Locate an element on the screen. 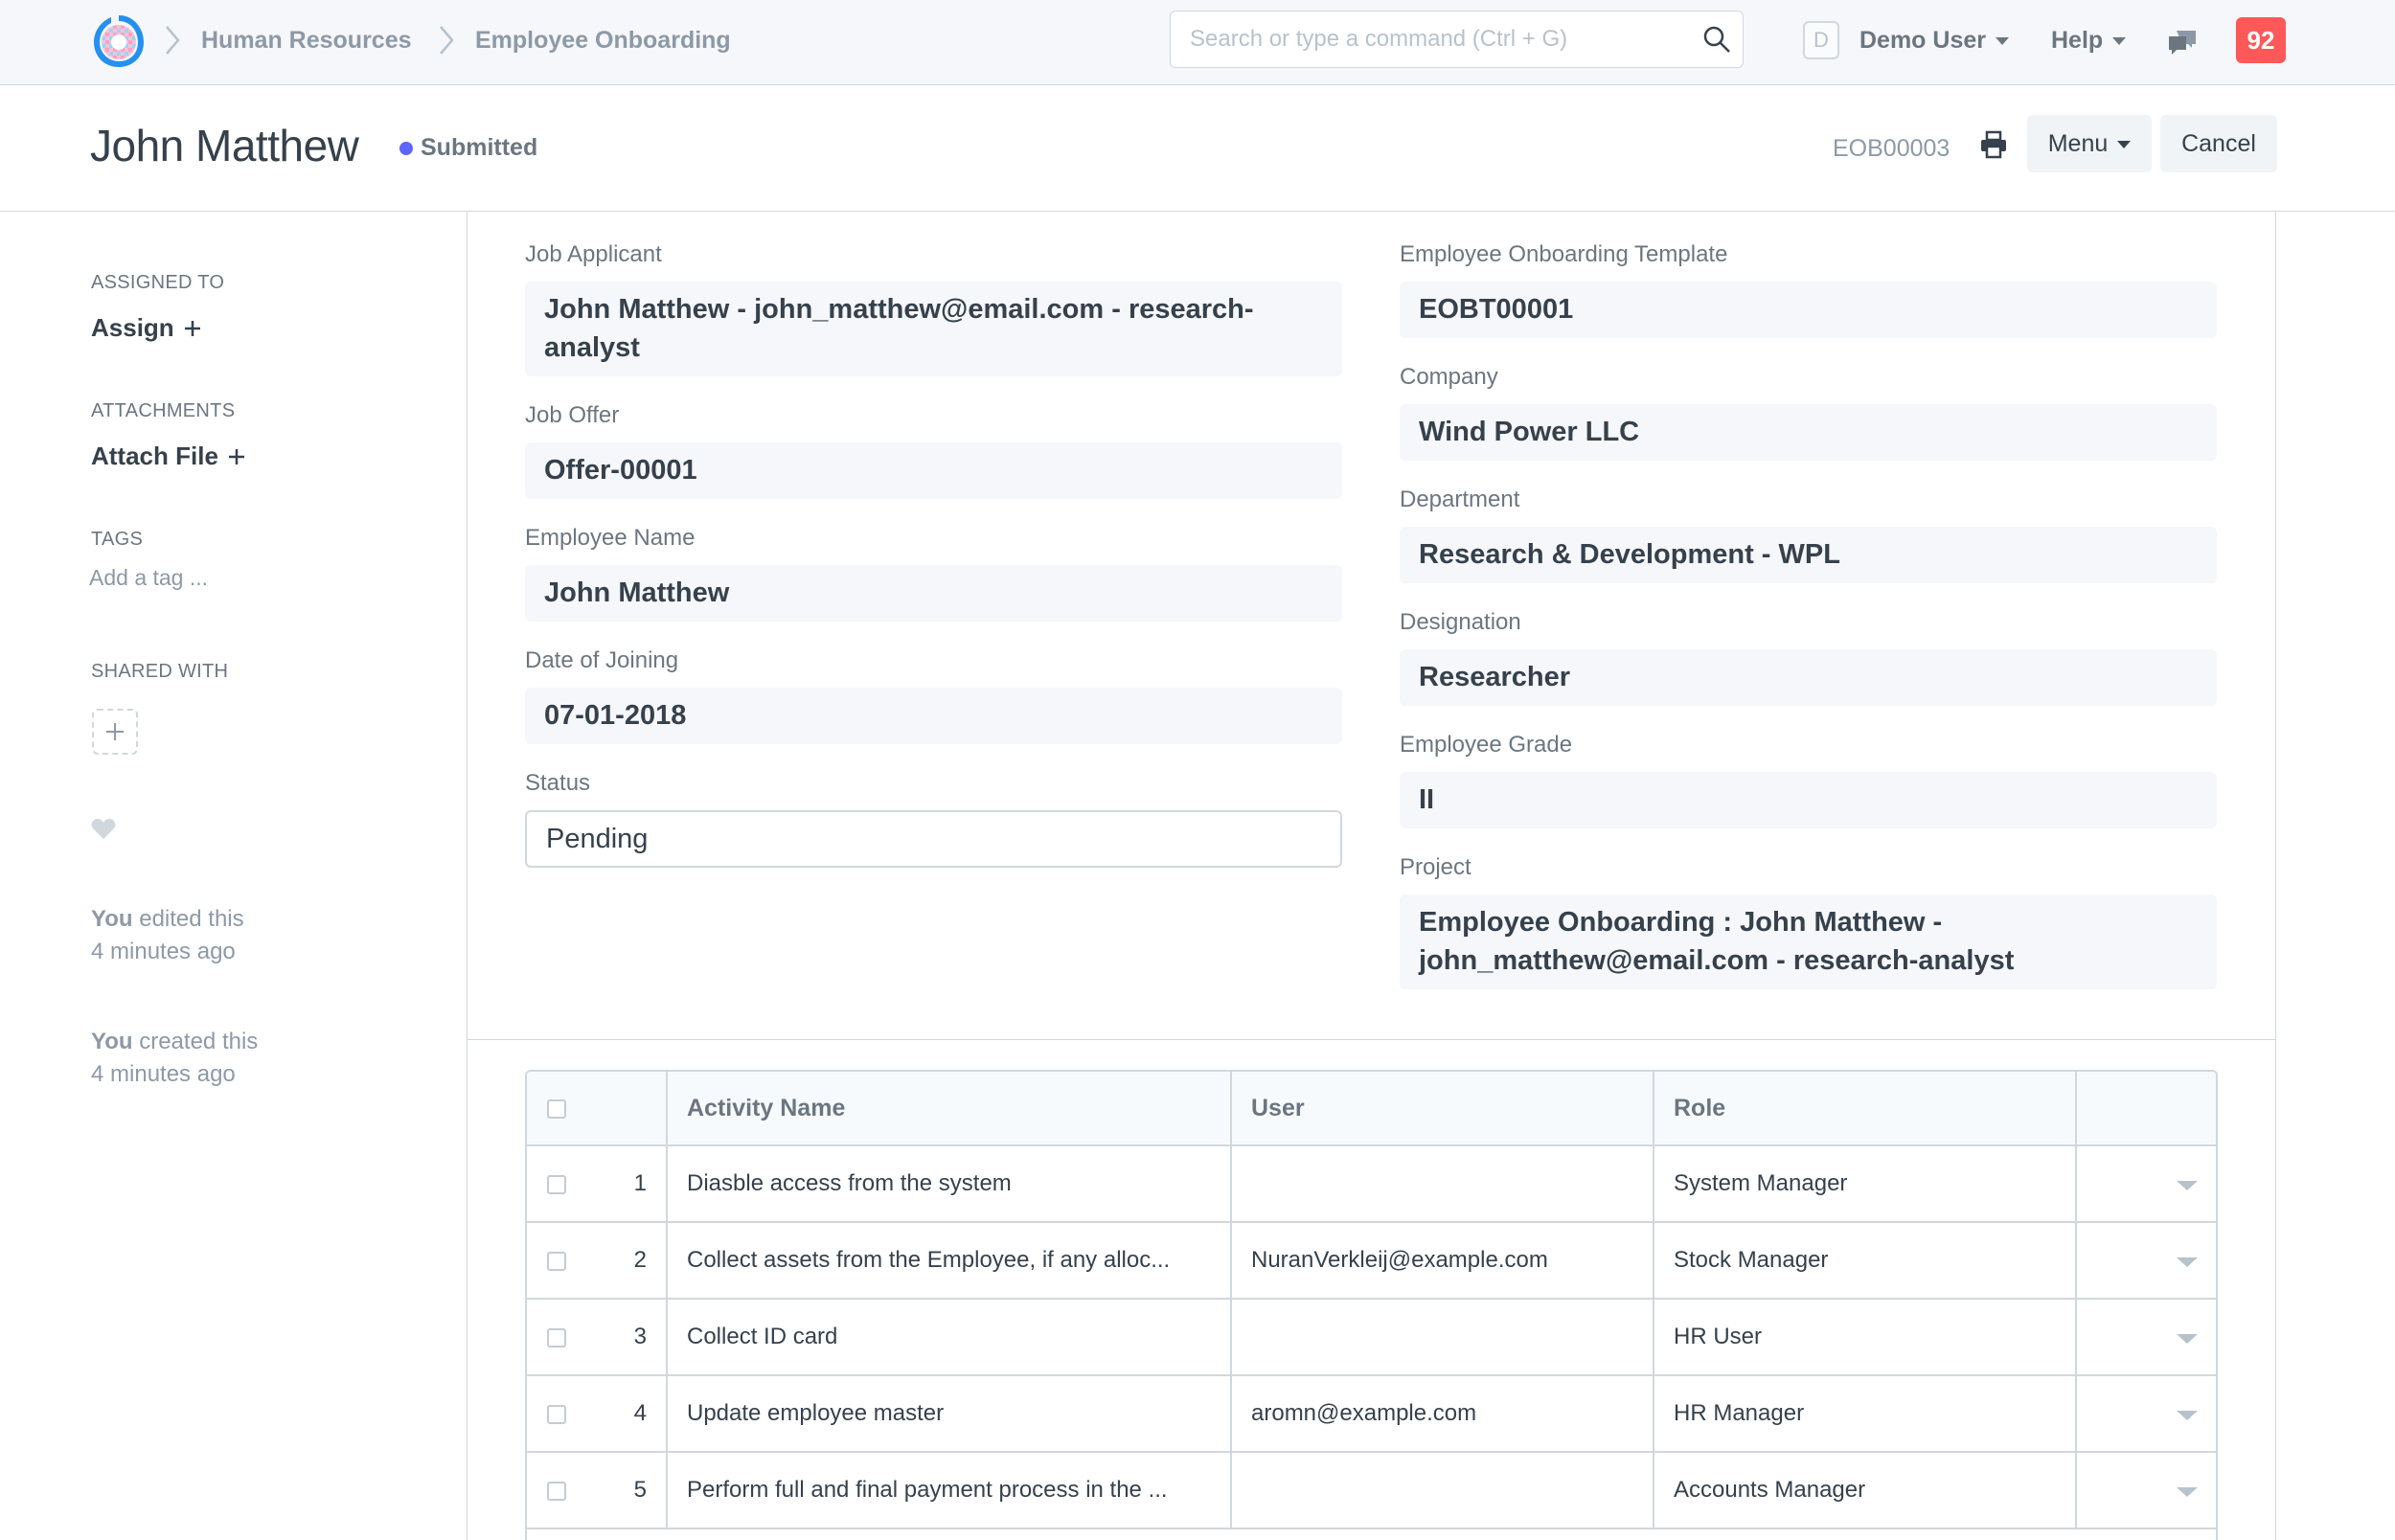  department-field: Research & Development - WPL is located at coordinates (1808, 555).